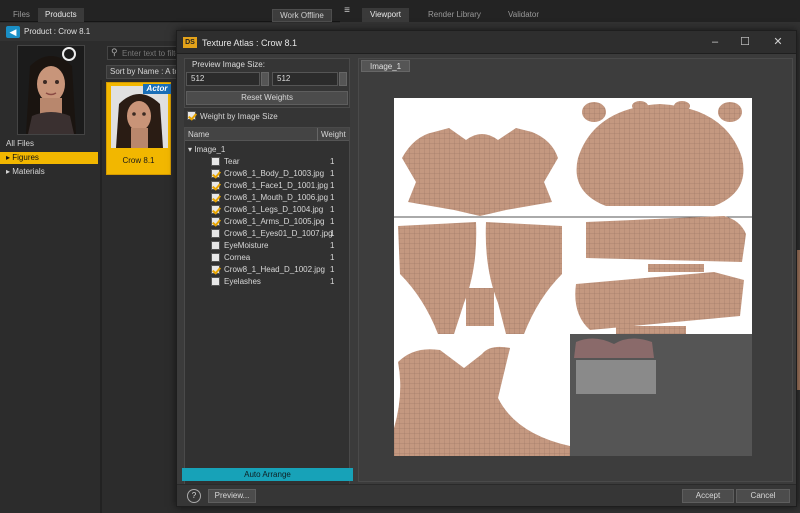 Image resolution: width=800 pixels, height=513 pixels. Describe the element at coordinates (101, 296) in the screenshot. I see `divider` at that location.